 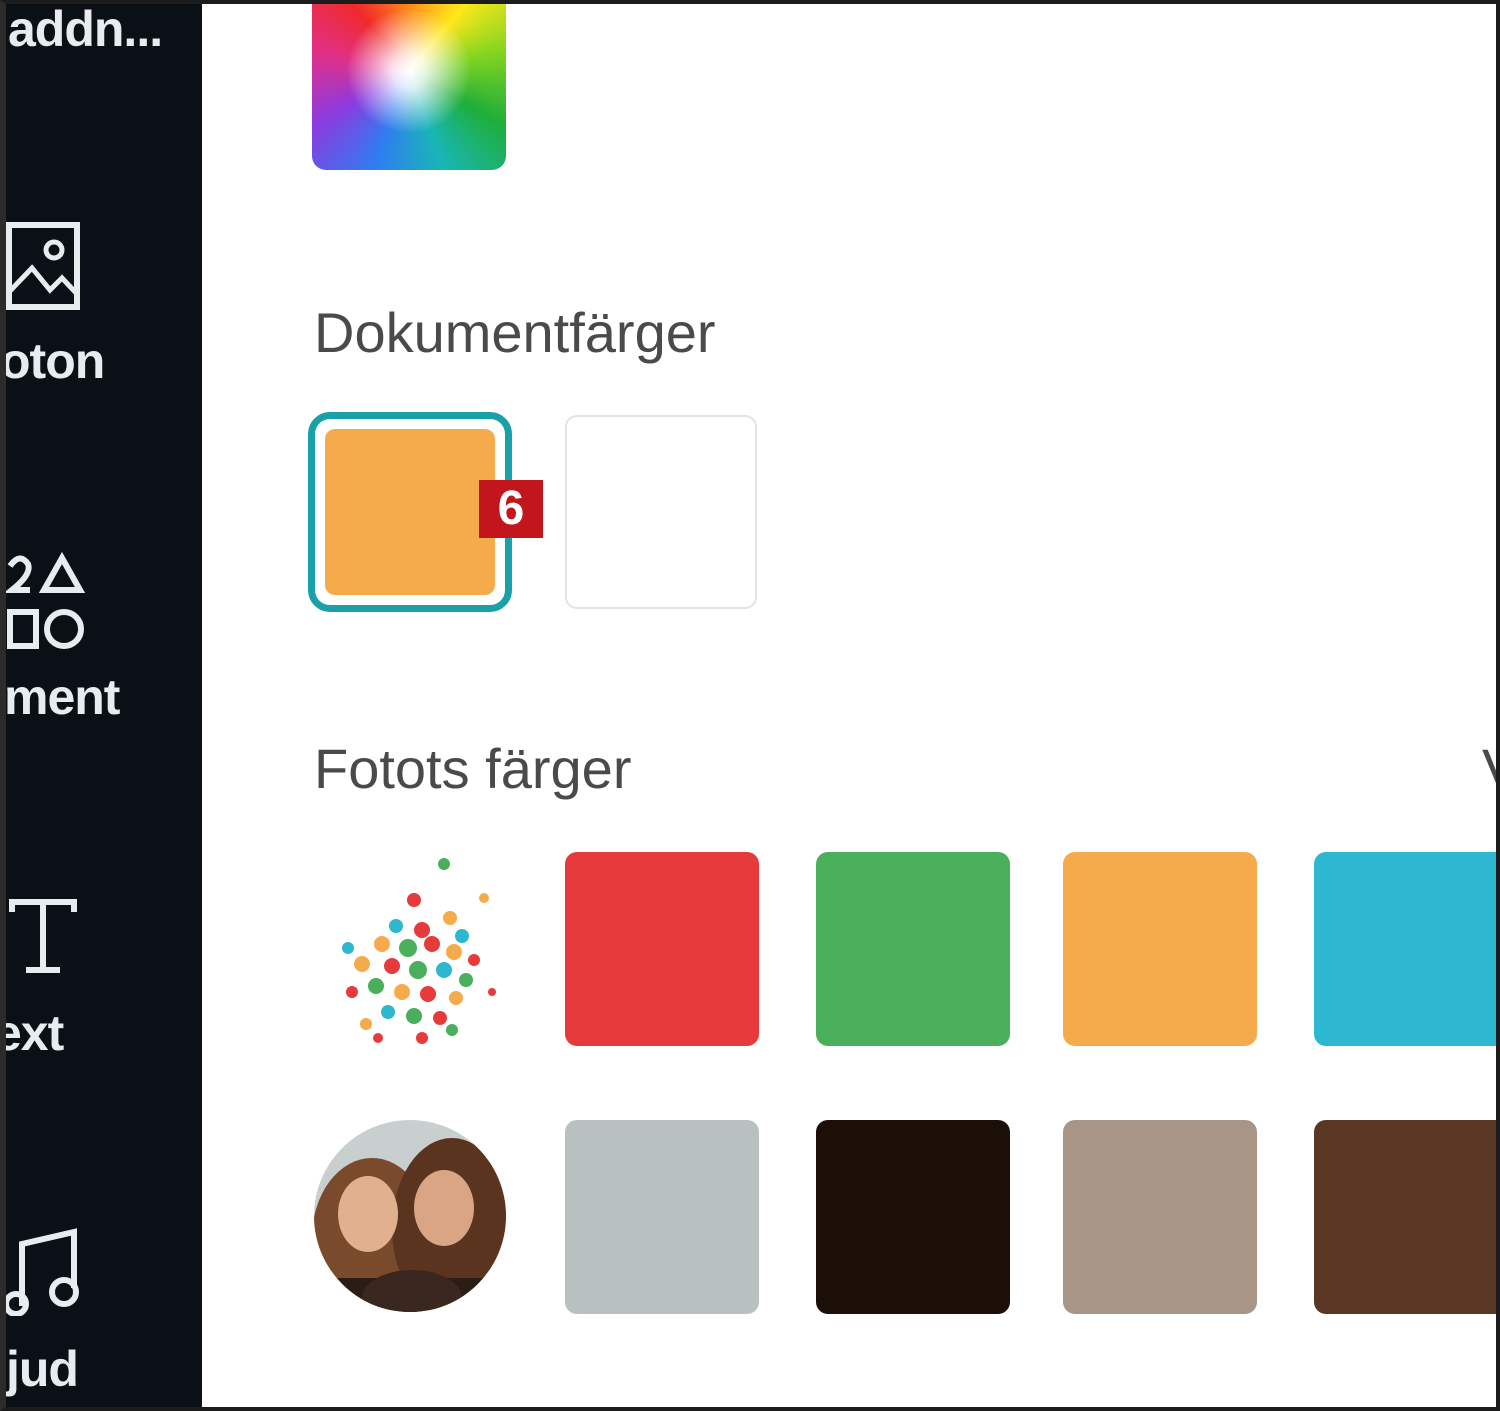 I want to click on photo-icon, so click(x=43, y=266).